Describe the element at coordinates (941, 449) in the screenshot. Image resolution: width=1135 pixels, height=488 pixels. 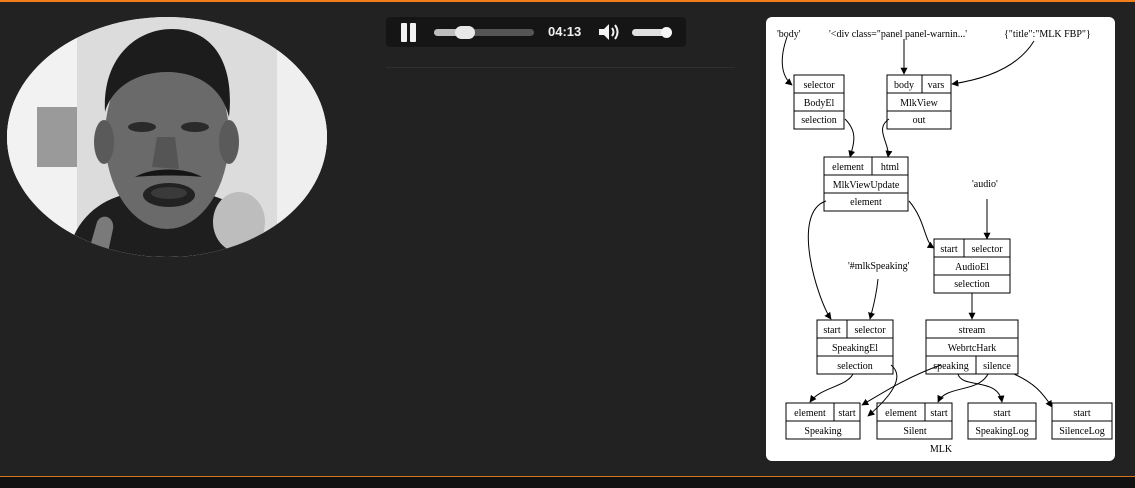
I see `graph-title: MLK` at that location.